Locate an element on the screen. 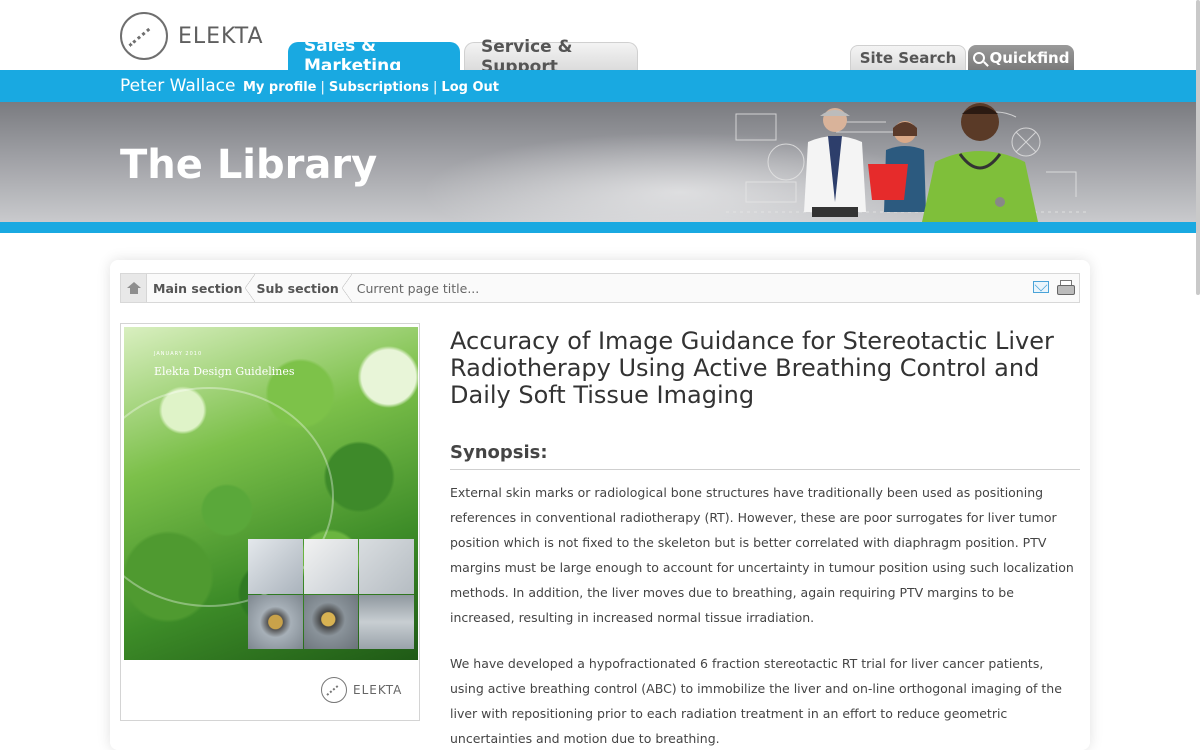 This screenshot has height=750, width=1200. cover-logo-text: ELEKTA is located at coordinates (378, 690).